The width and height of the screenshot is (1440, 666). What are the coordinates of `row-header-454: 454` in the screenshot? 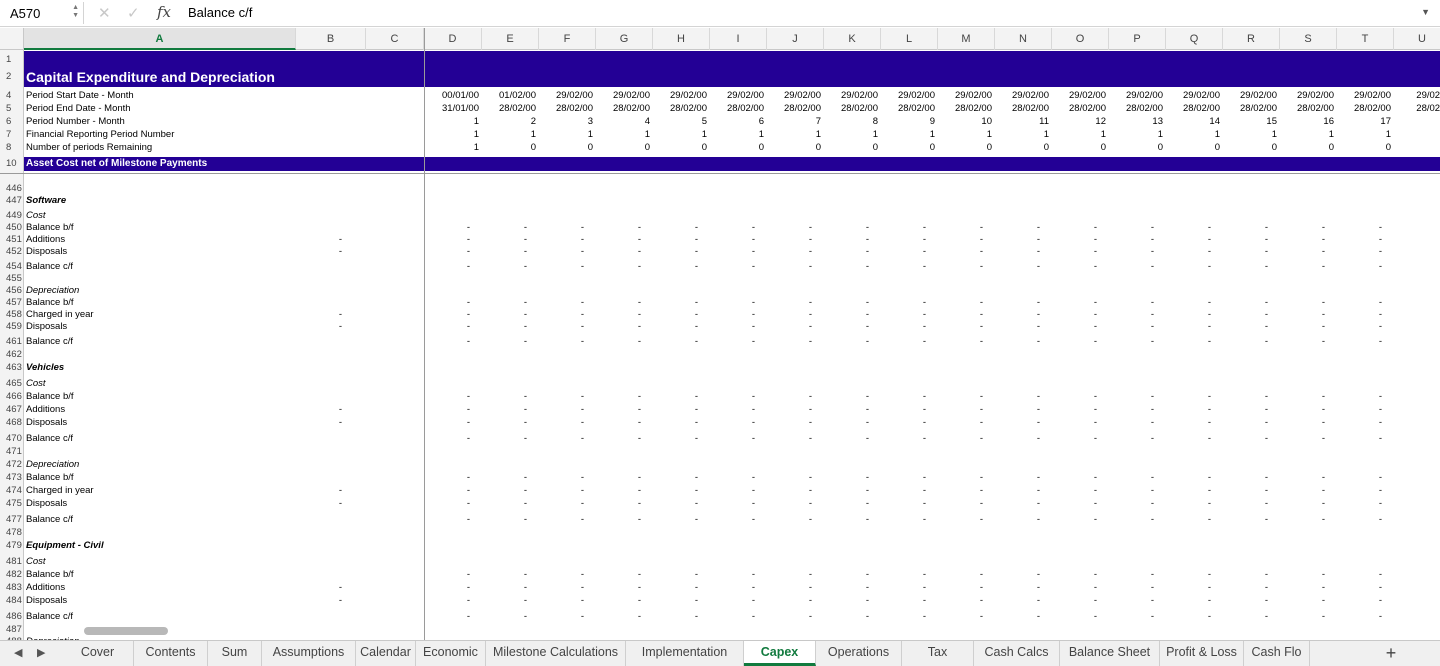 It's located at (12, 266).